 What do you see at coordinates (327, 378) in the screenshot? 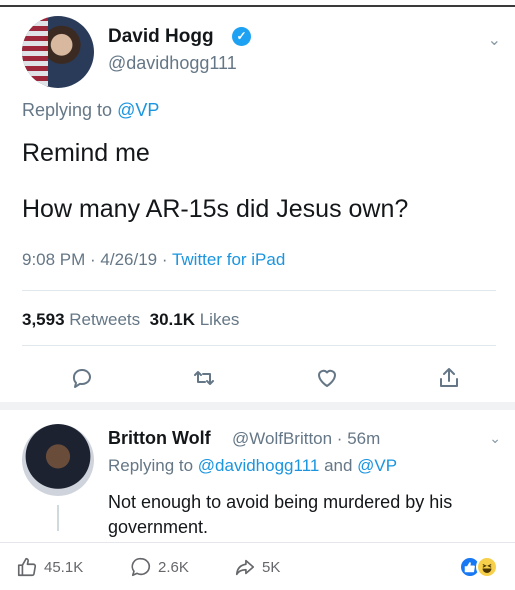
I see `heart-icon` at bounding box center [327, 378].